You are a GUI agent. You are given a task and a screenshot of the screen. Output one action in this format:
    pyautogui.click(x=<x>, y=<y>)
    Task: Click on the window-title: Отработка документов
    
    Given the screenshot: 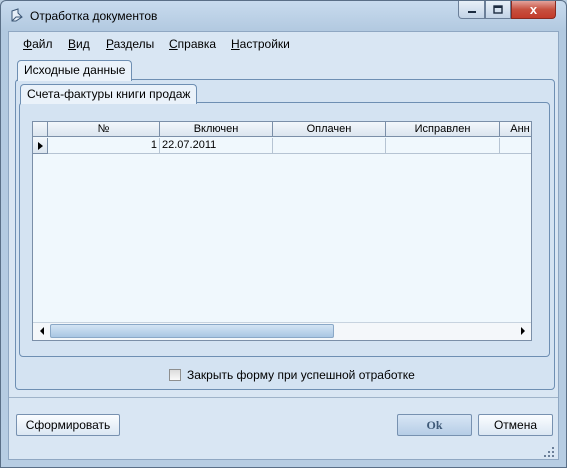 What is the action you would take?
    pyautogui.click(x=94, y=16)
    